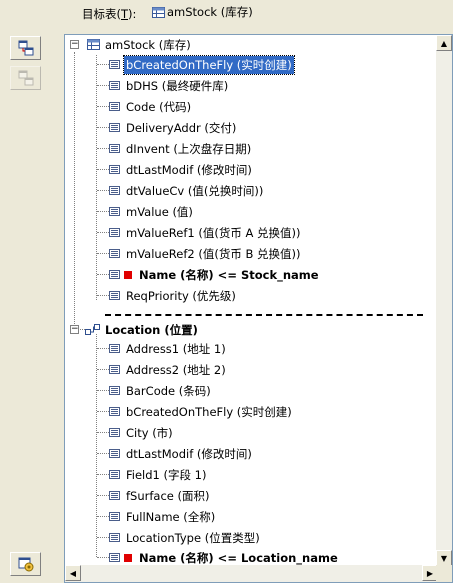 This screenshot has width=453, height=583. I want to click on scroll-left-button: ◀, so click(73, 573).